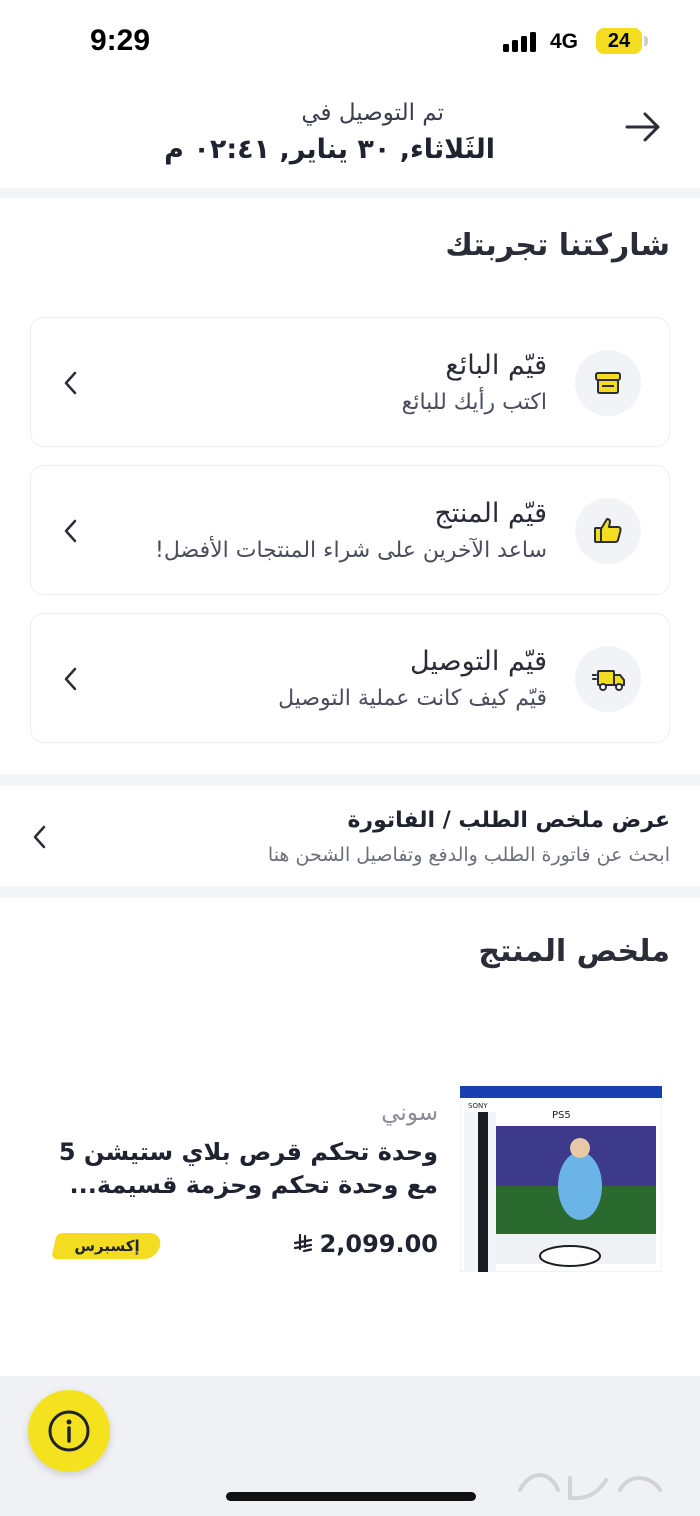 The image size is (700, 1516). I want to click on info-button, so click(69, 1431).